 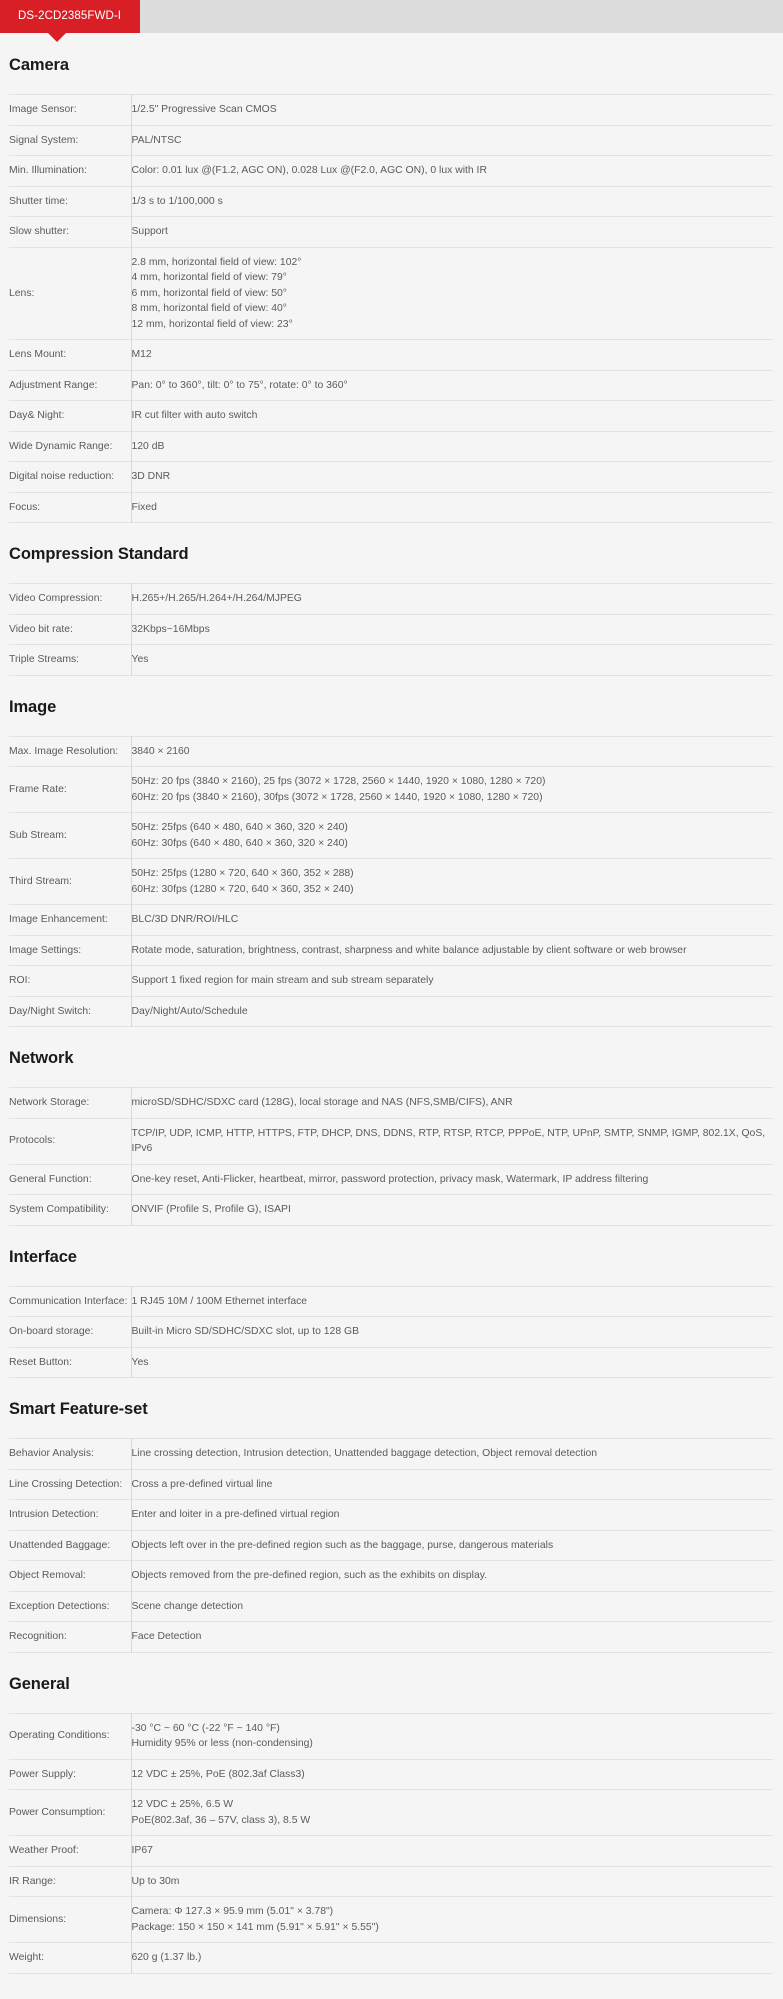 What do you see at coordinates (170, 629) in the screenshot?
I see `spec-value-line: 32Kbps~16Mbps` at bounding box center [170, 629].